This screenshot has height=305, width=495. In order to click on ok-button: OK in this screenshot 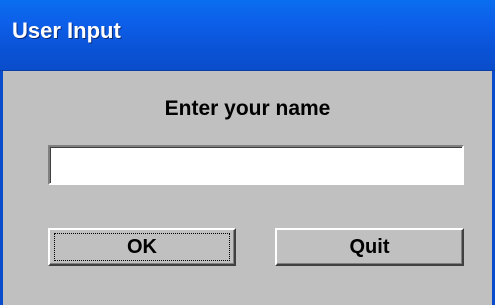, I will do `click(142, 247)`.